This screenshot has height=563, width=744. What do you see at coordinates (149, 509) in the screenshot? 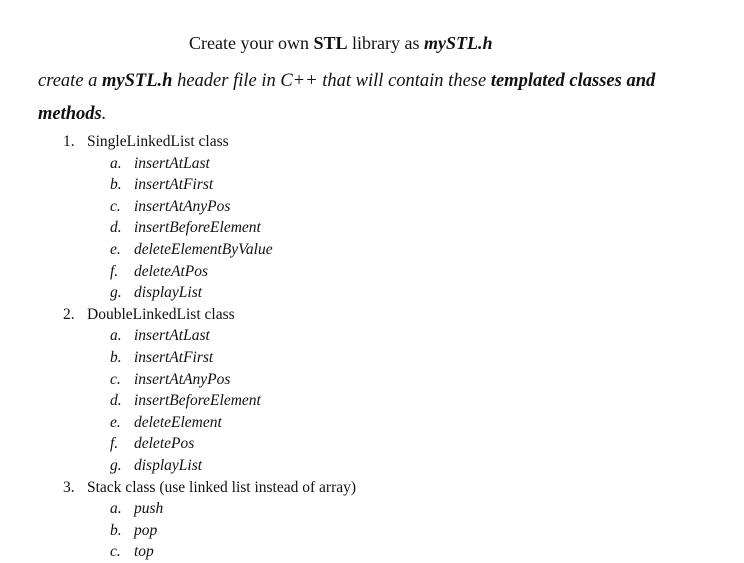
I see `method-name: push` at bounding box center [149, 509].